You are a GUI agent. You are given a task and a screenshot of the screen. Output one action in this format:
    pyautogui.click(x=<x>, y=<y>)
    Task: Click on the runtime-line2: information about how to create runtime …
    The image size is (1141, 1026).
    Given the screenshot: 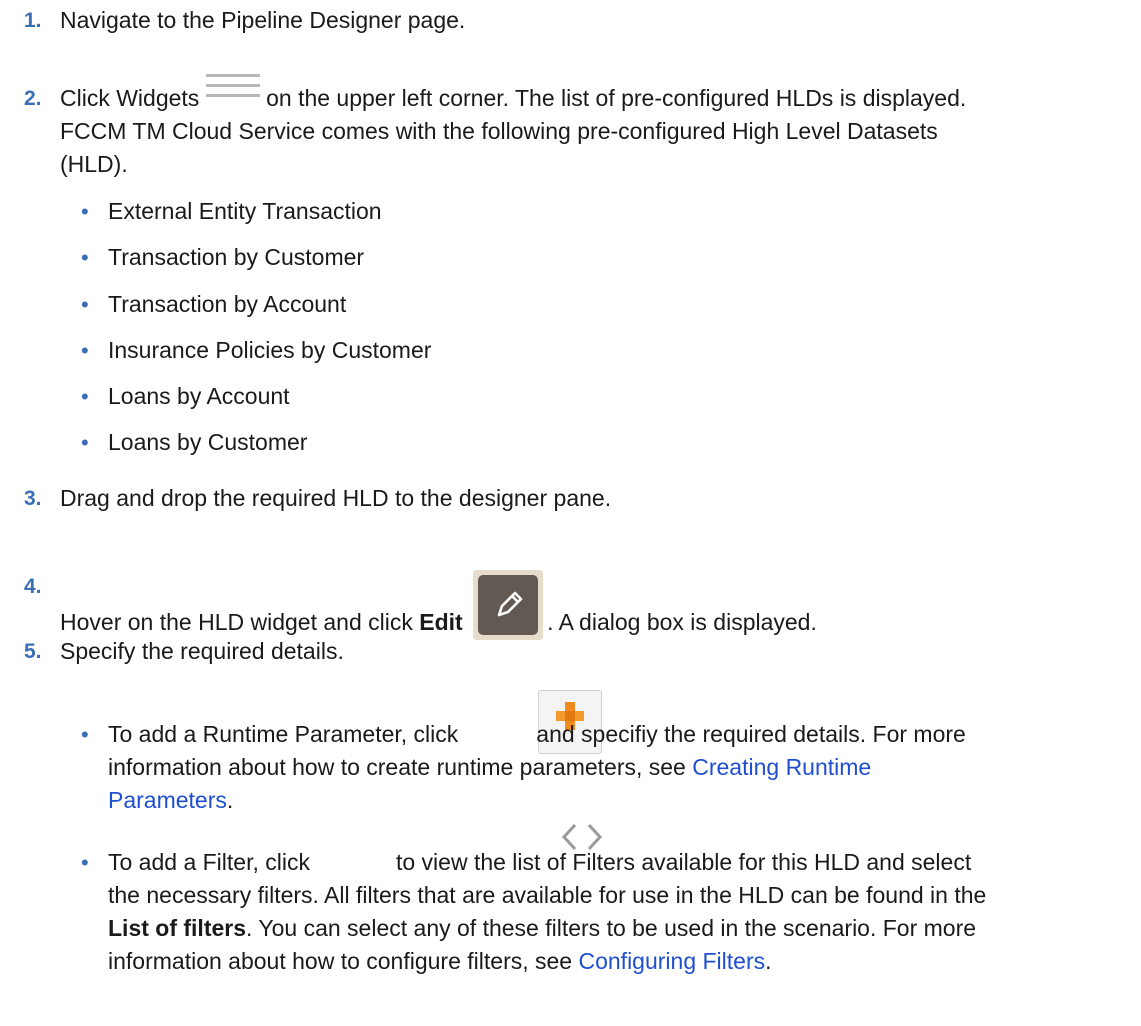 What is the action you would take?
    pyautogui.click(x=400, y=767)
    